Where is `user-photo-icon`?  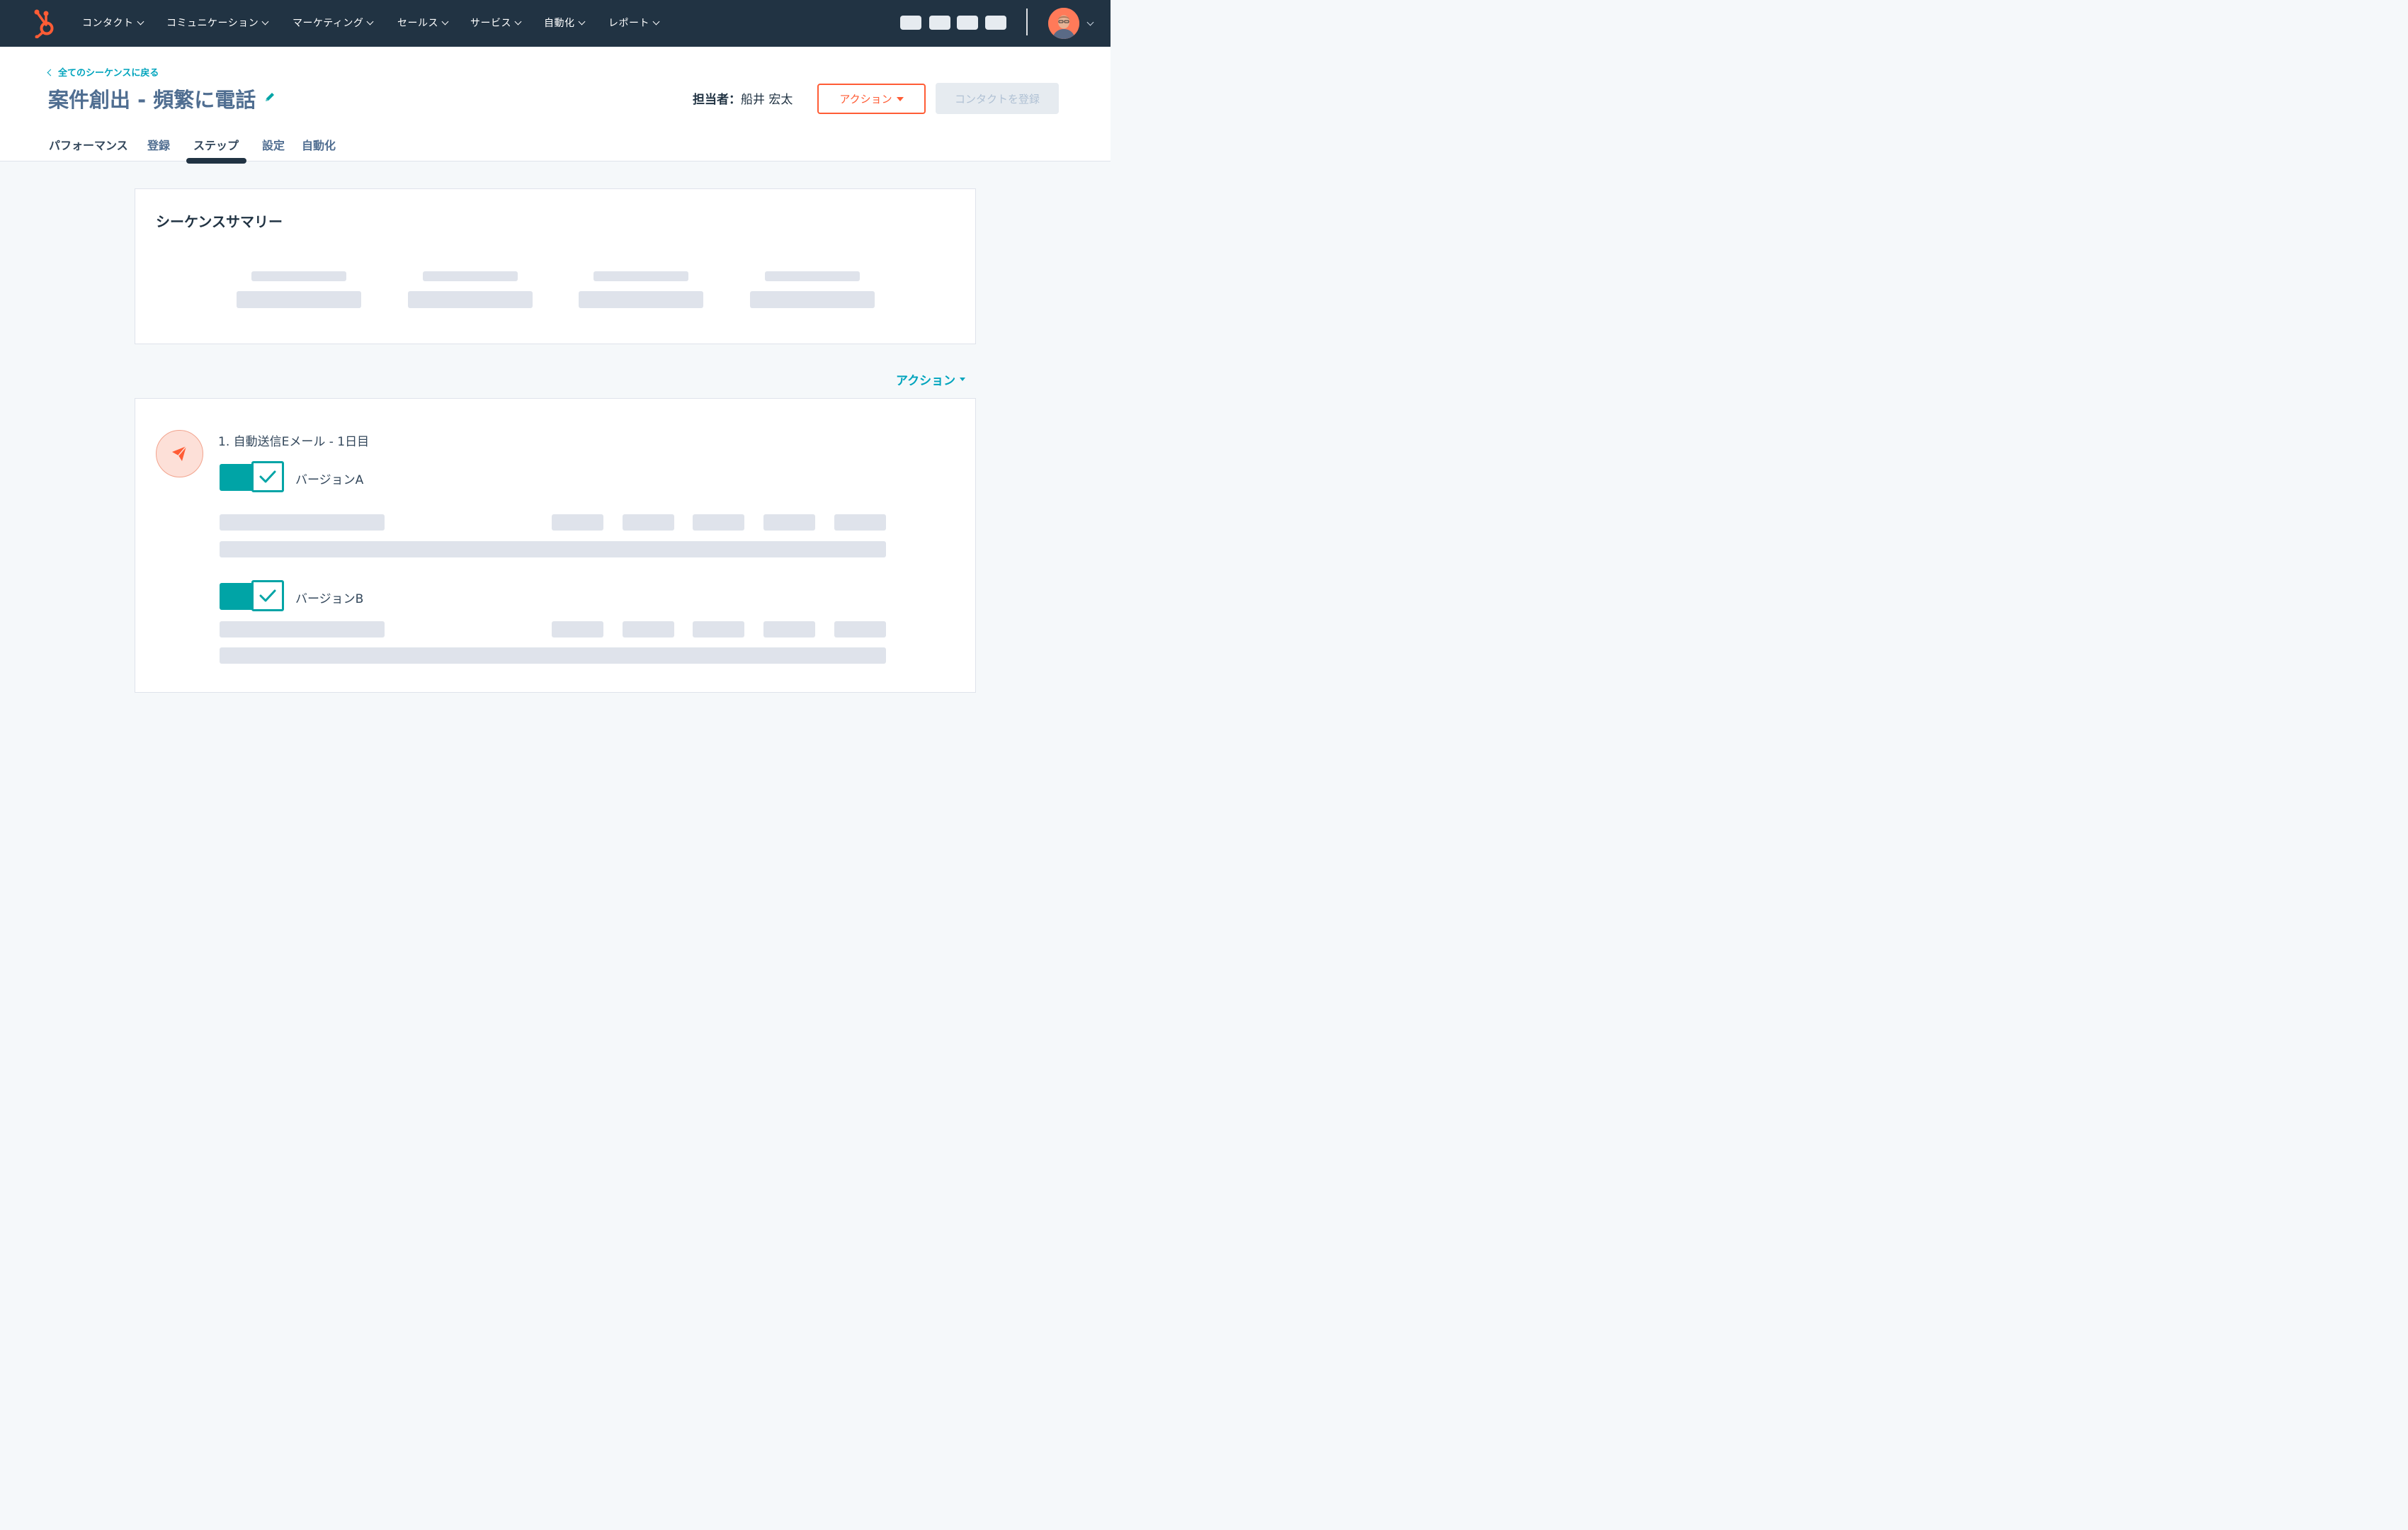
user-photo-icon is located at coordinates (1063, 24).